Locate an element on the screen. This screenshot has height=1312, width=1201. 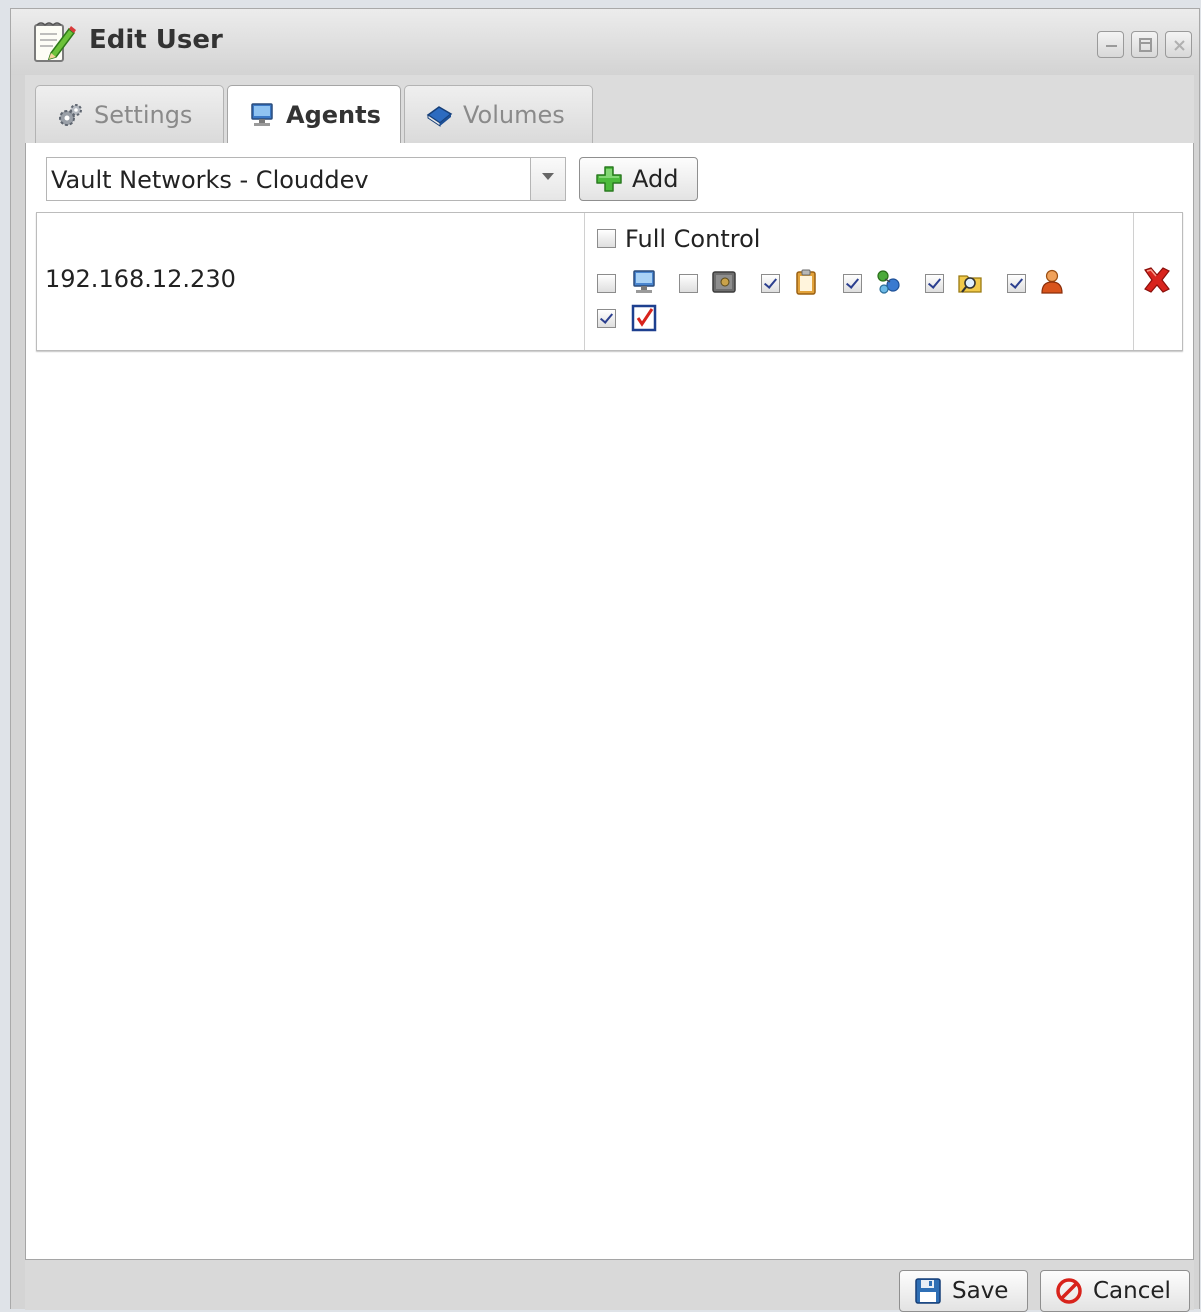
safe-icon is located at coordinates (724, 282).